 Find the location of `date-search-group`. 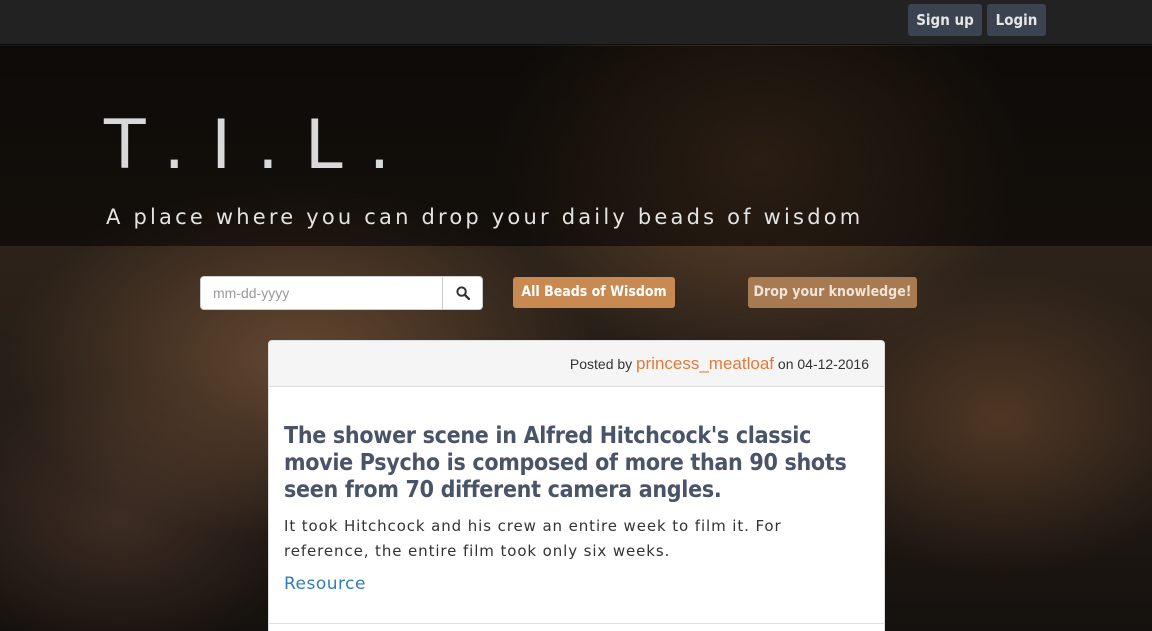

date-search-group is located at coordinates (341, 293).